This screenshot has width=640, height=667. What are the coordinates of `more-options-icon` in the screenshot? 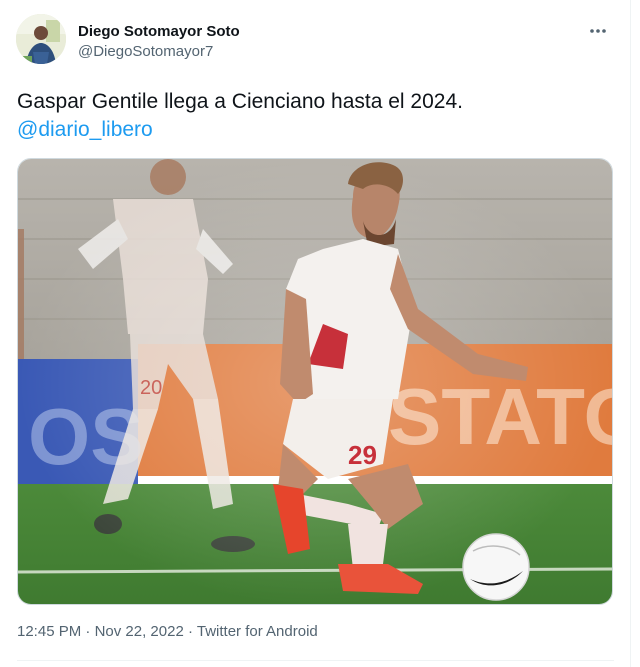 It's located at (598, 31).